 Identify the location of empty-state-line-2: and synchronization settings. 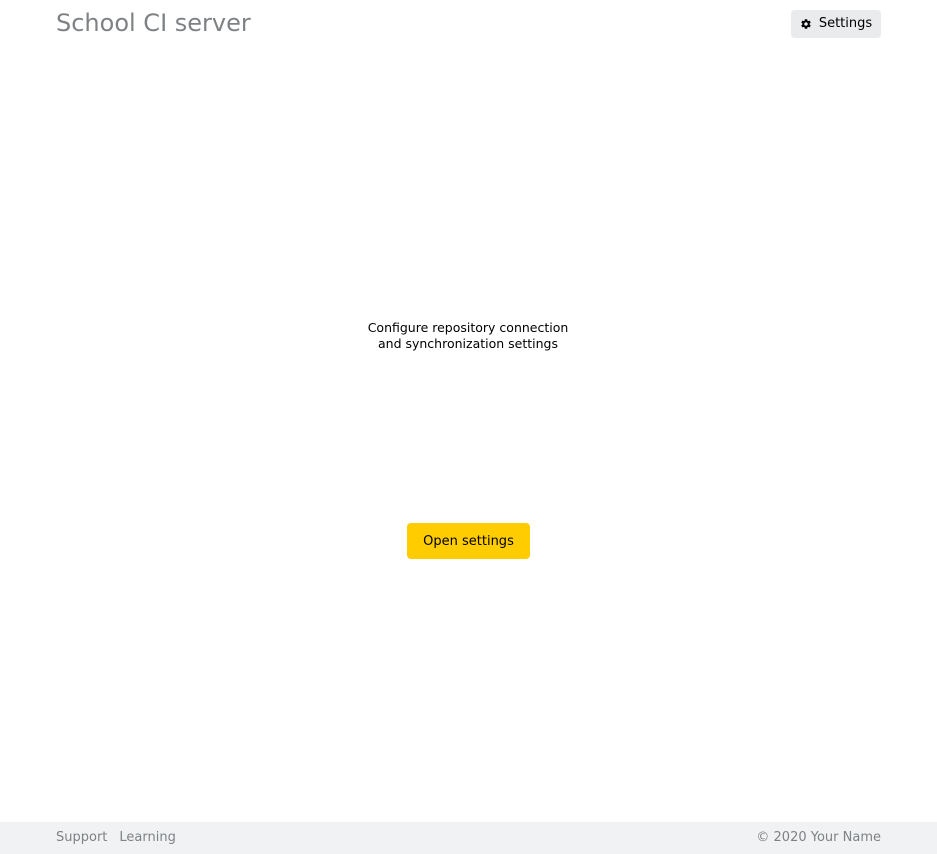
(467, 343).